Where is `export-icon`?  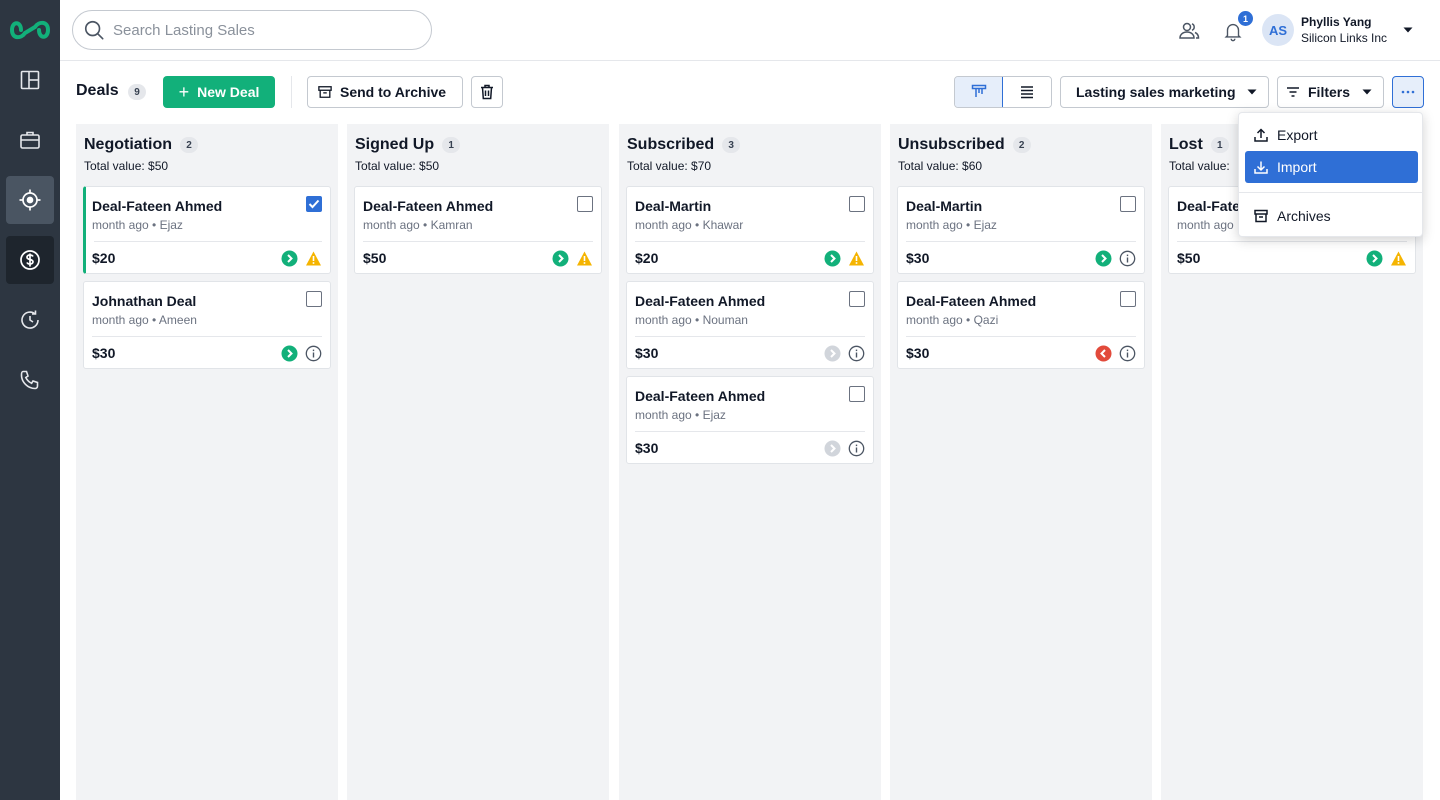
export-icon is located at coordinates (1261, 135).